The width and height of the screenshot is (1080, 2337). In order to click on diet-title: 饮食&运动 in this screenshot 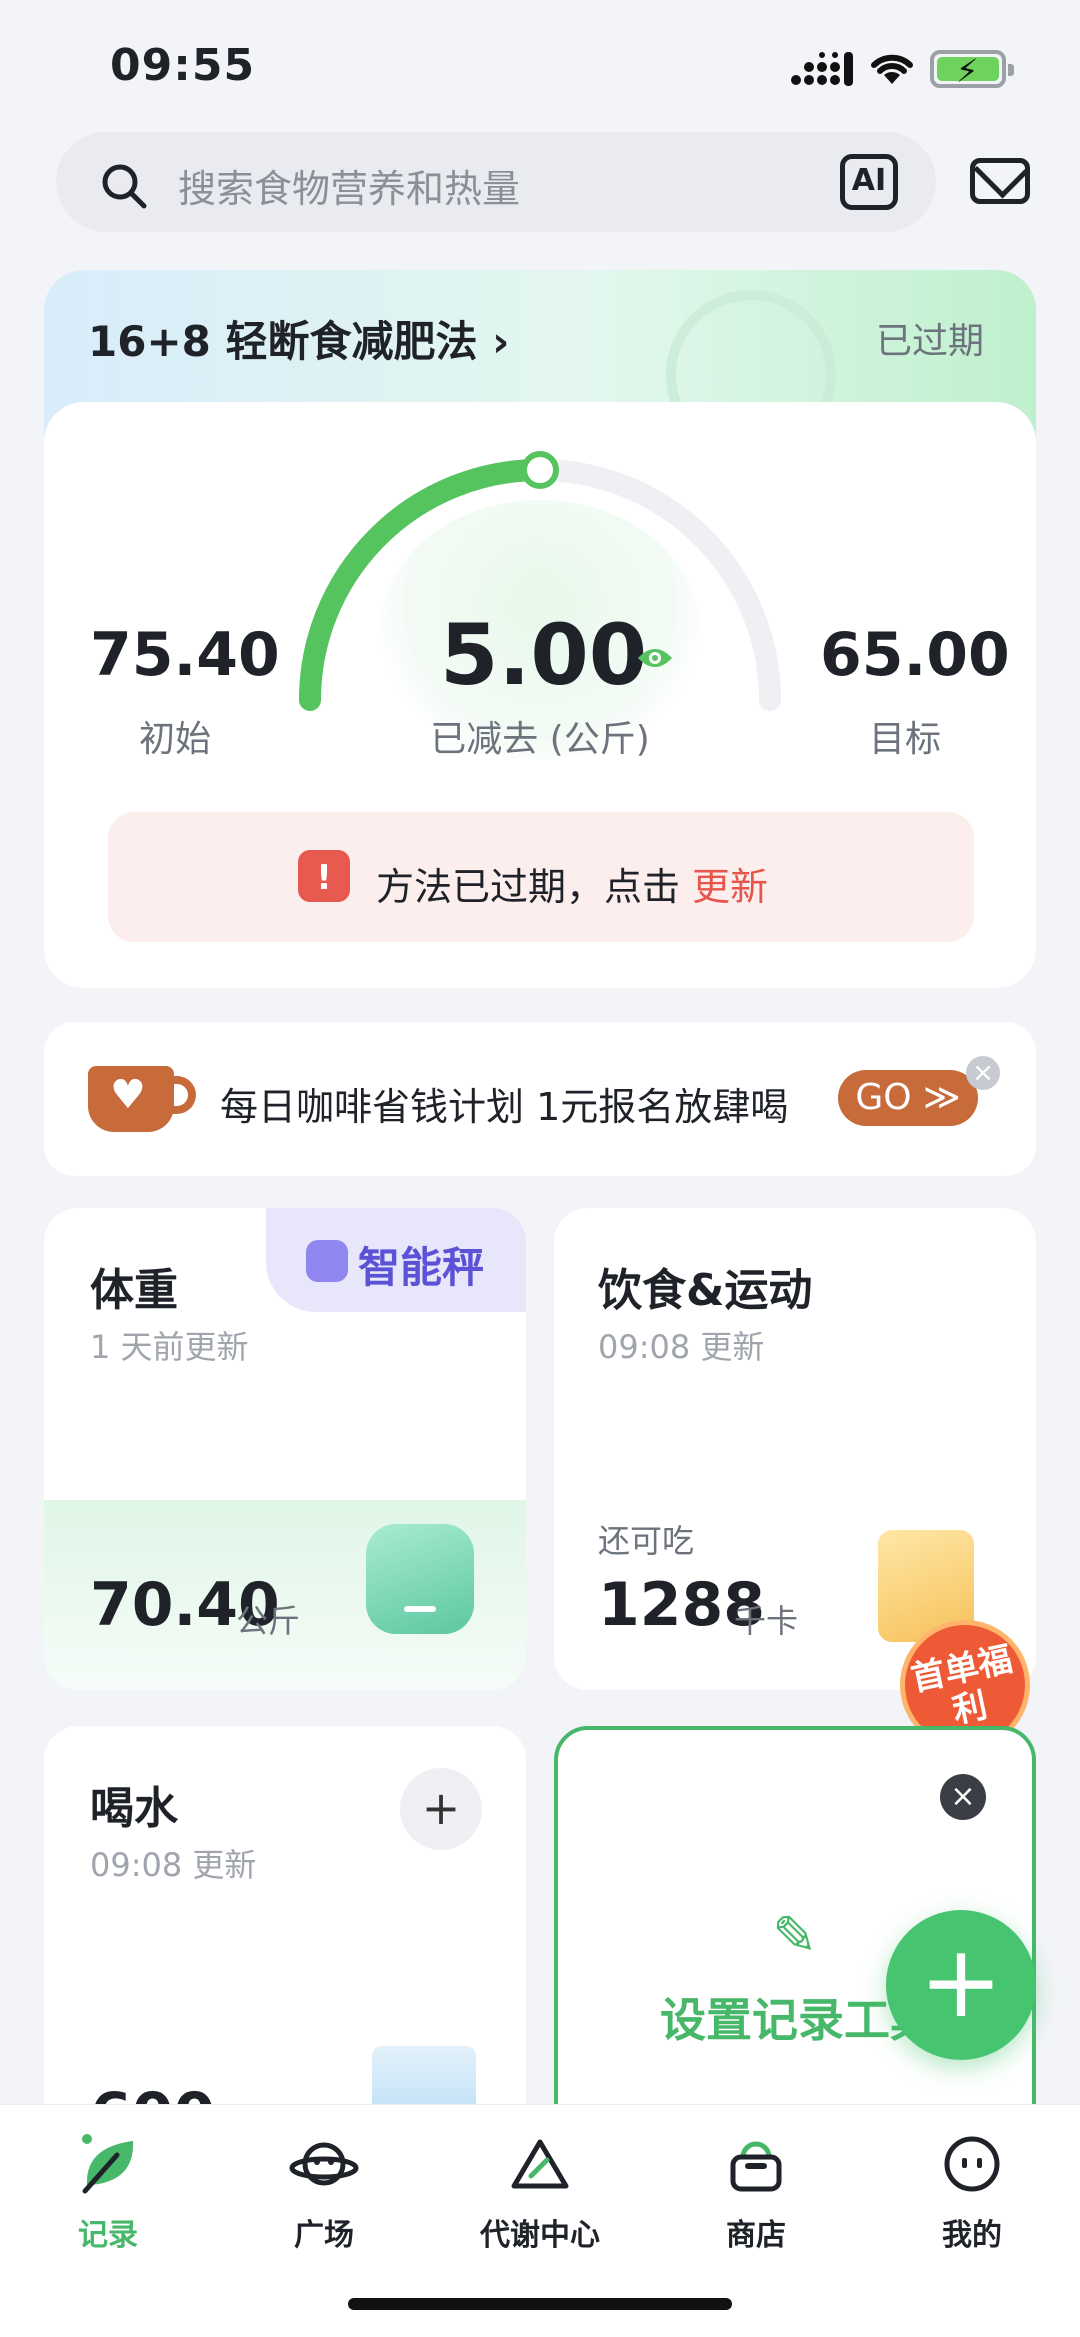, I will do `click(705, 1290)`.